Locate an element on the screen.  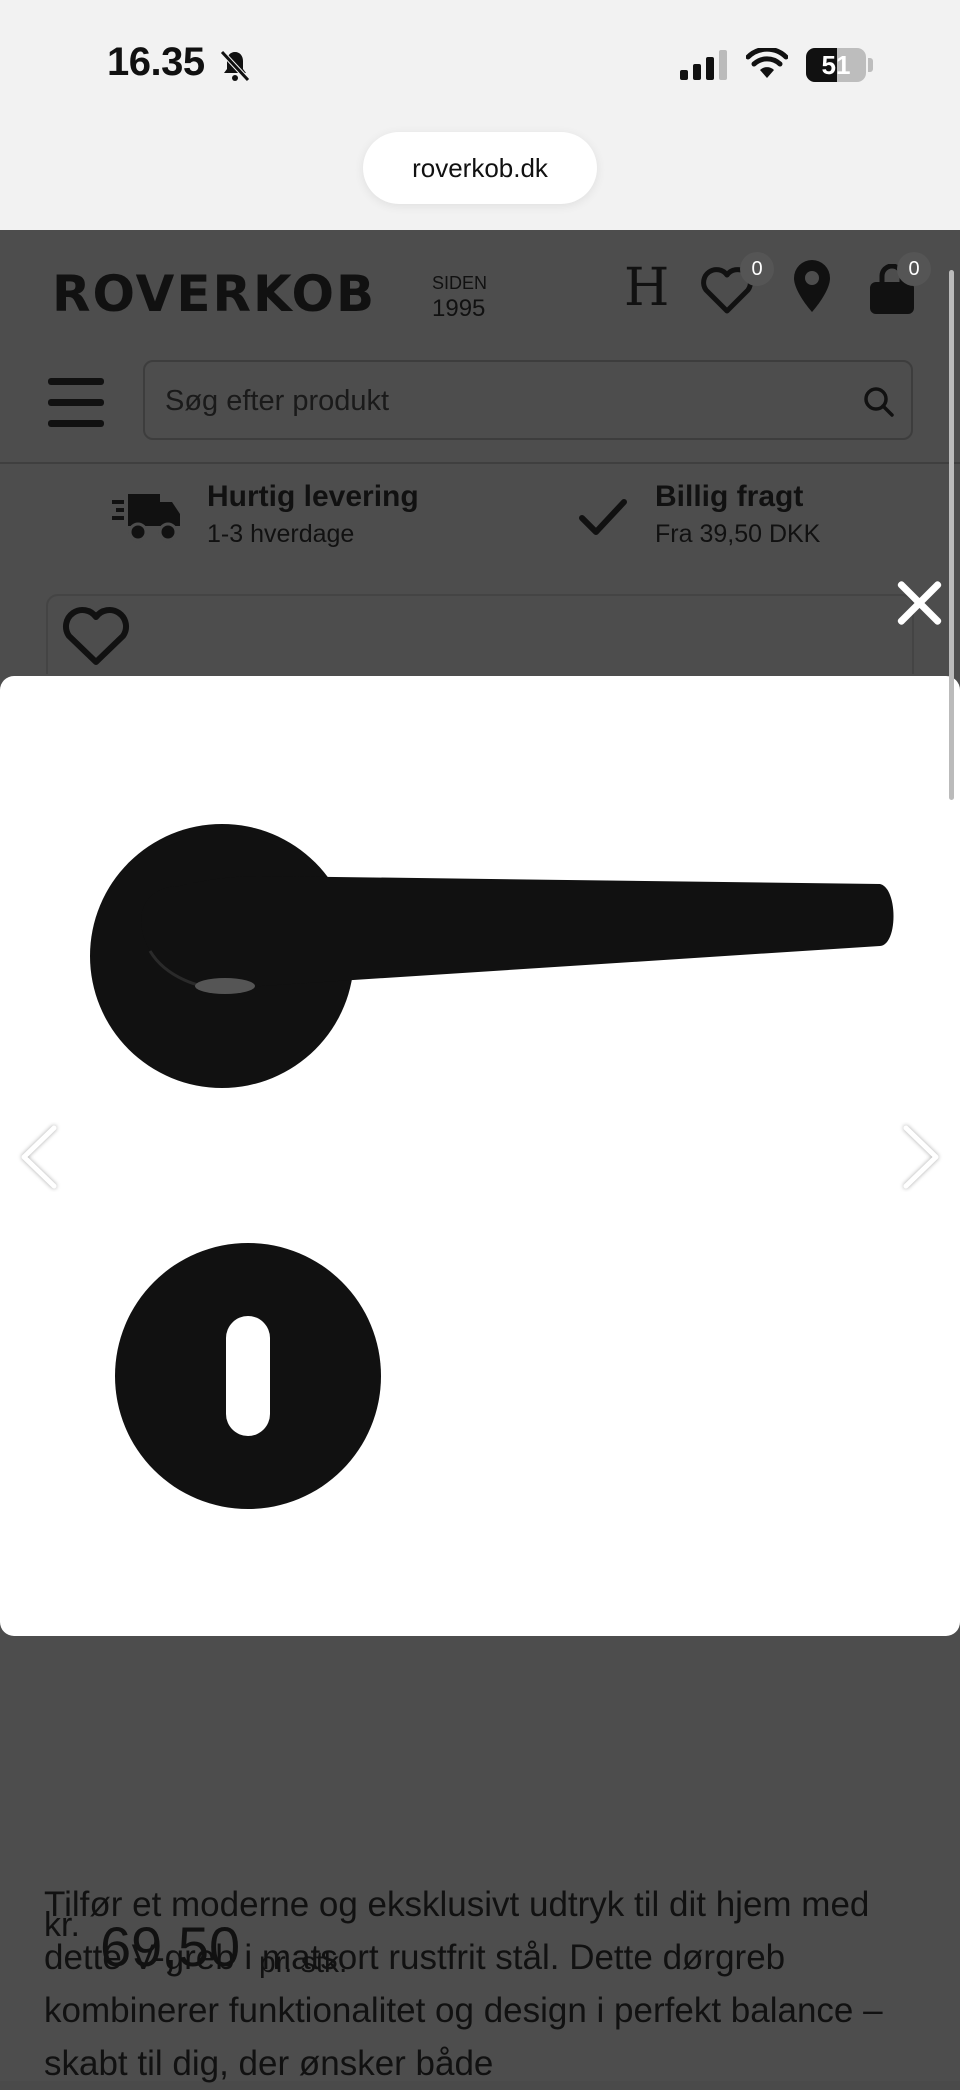
cellular-signal-icon is located at coordinates (703, 65).